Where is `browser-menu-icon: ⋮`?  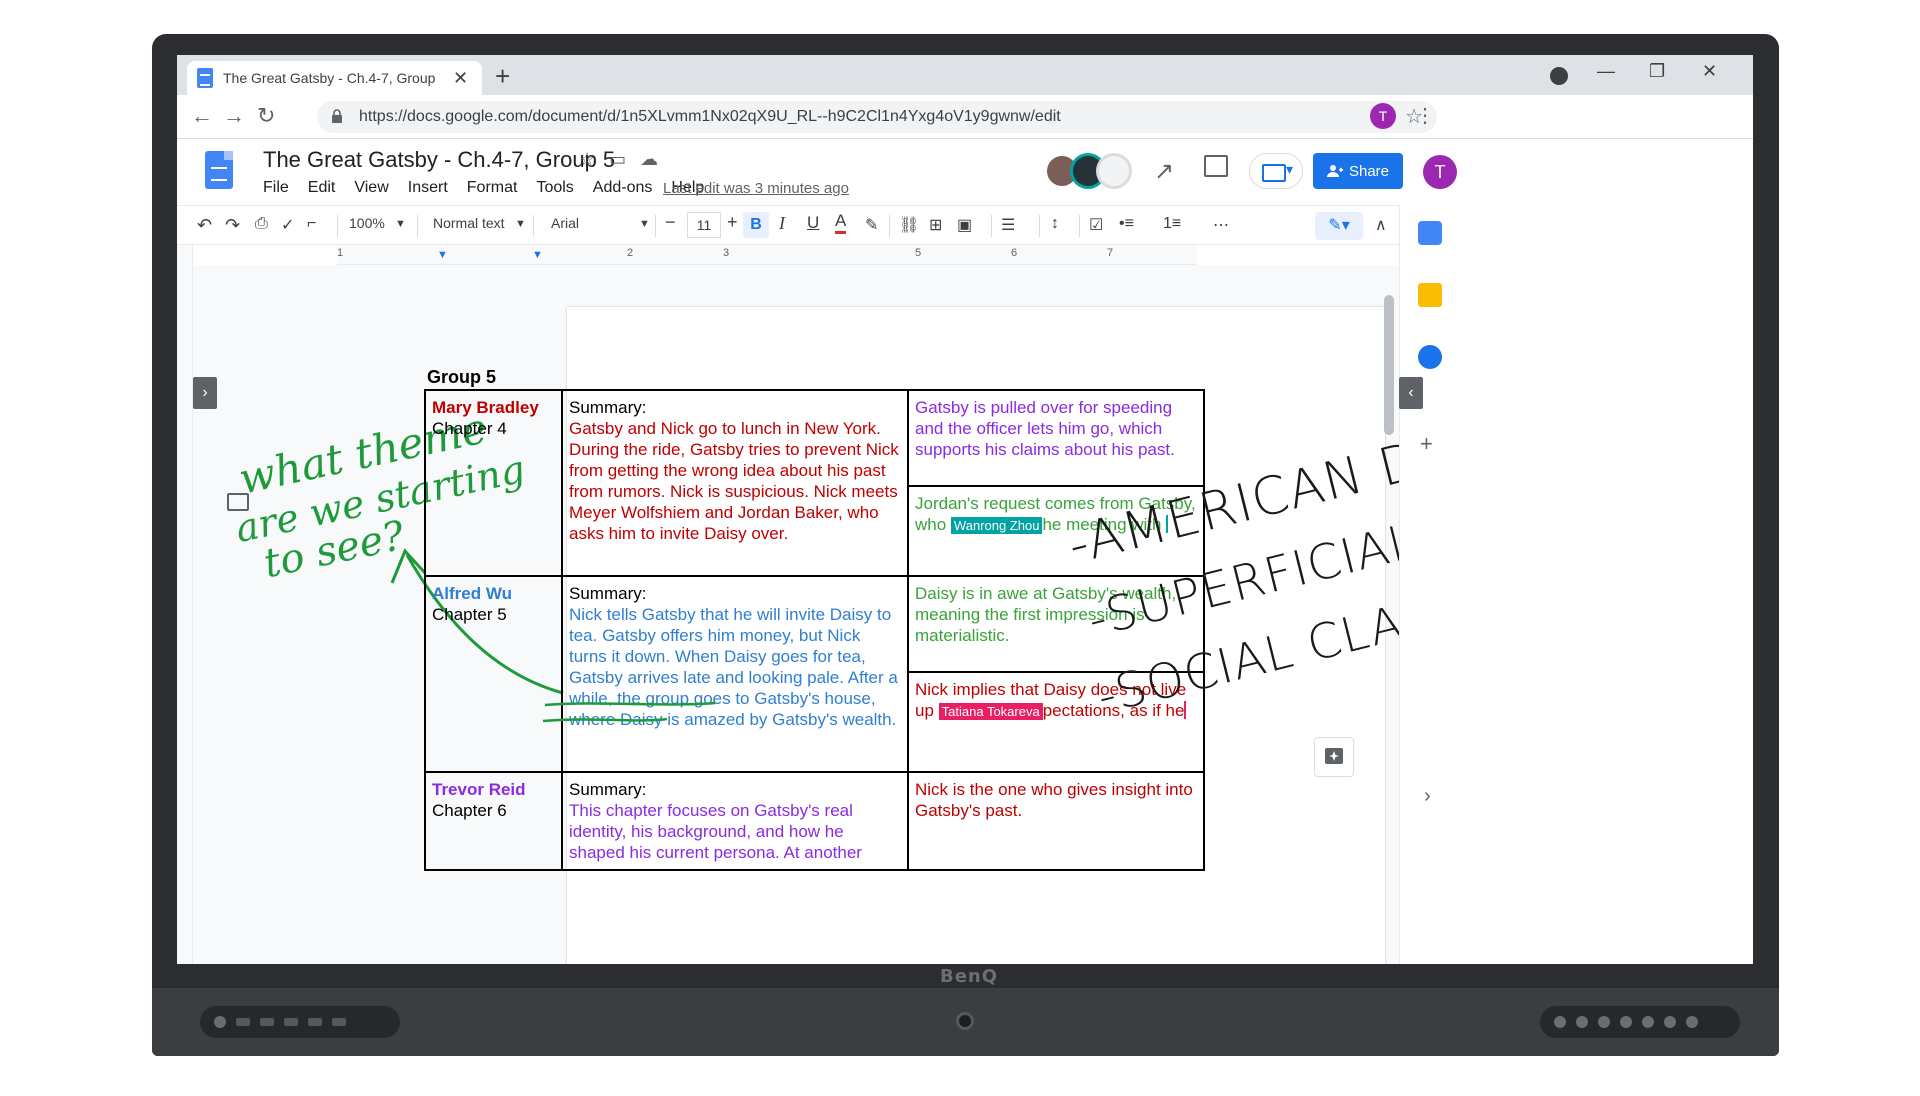
browser-menu-icon: ⋮ is located at coordinates (1425, 115).